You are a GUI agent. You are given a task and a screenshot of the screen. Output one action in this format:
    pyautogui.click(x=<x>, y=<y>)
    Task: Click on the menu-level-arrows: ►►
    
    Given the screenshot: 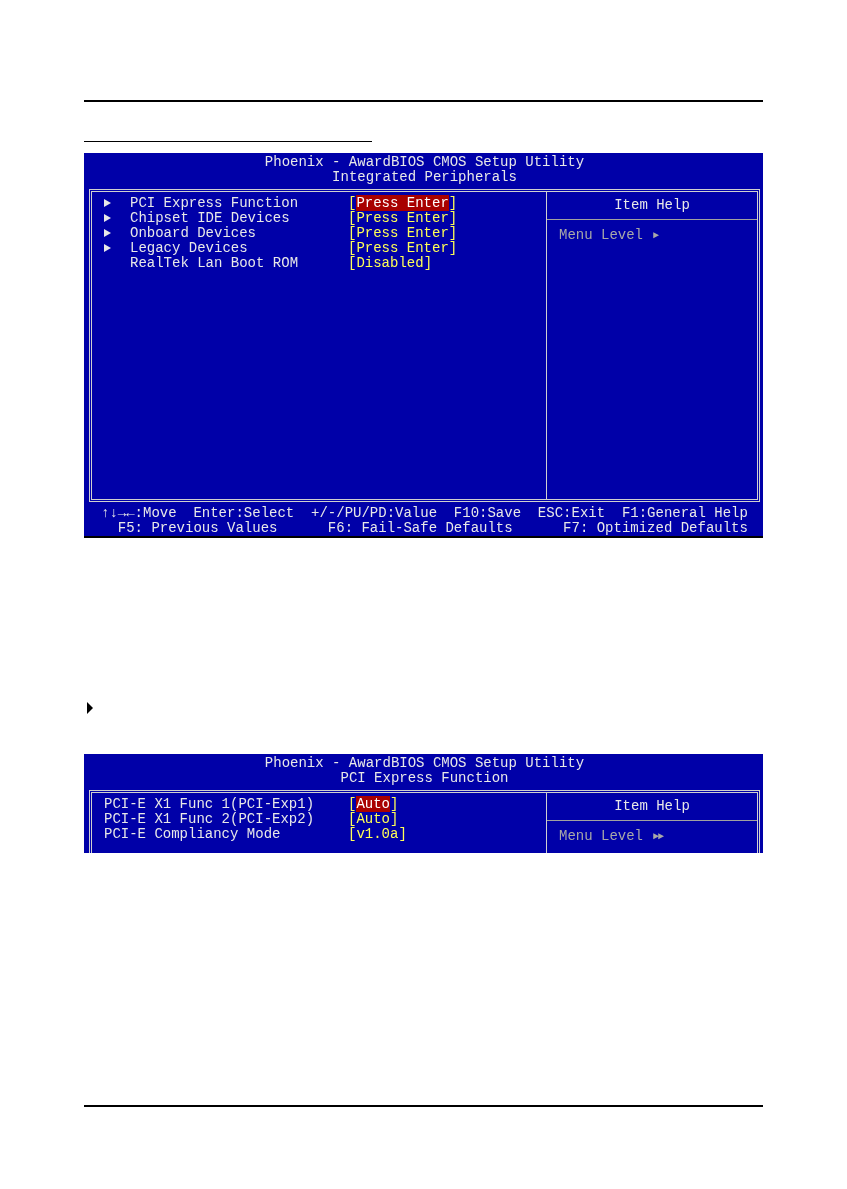 What is the action you would take?
    pyautogui.click(x=658, y=837)
    